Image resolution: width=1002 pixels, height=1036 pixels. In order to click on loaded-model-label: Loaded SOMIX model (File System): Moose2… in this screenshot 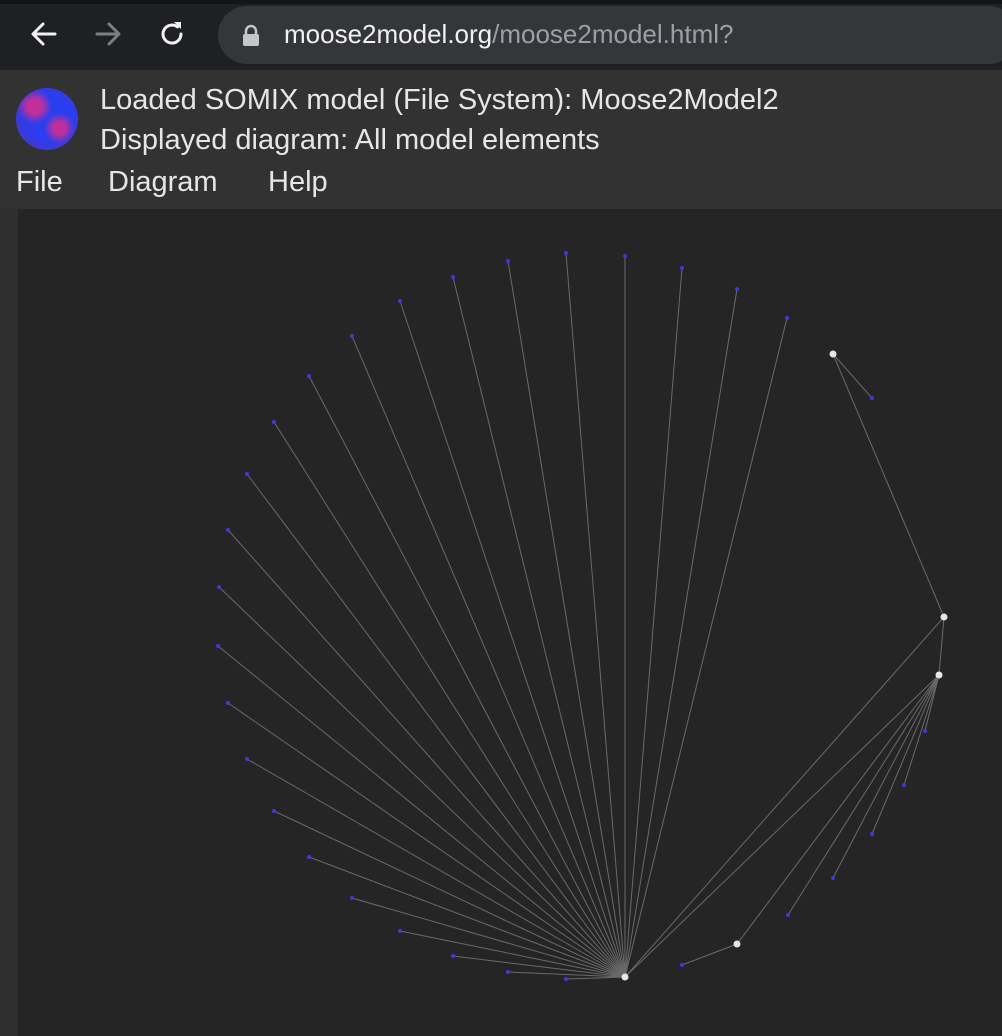, I will do `click(439, 100)`.